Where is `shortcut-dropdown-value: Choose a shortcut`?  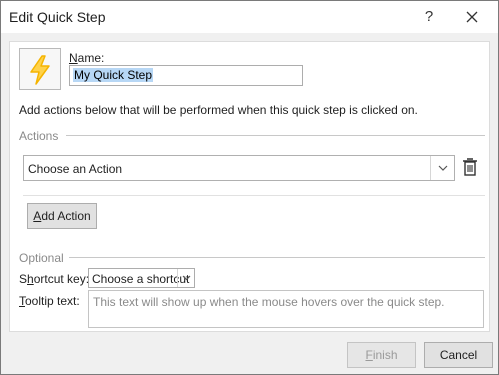 shortcut-dropdown-value: Choose a shortcut is located at coordinates (141, 279).